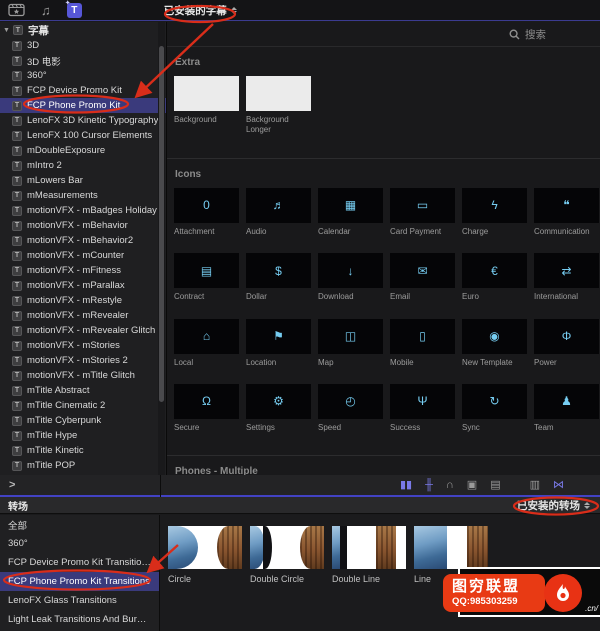  Describe the element at coordinates (83, 255) in the screenshot. I see `sidebar-item-title: TmotionVFX - mCounter` at that location.